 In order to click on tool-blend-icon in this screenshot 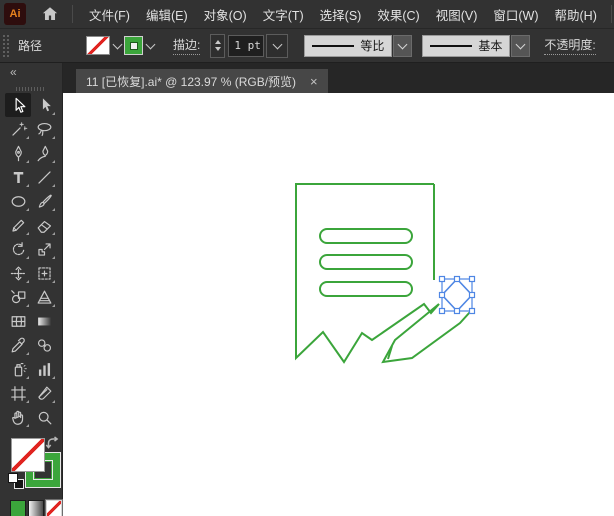, I will do `click(44, 345)`.